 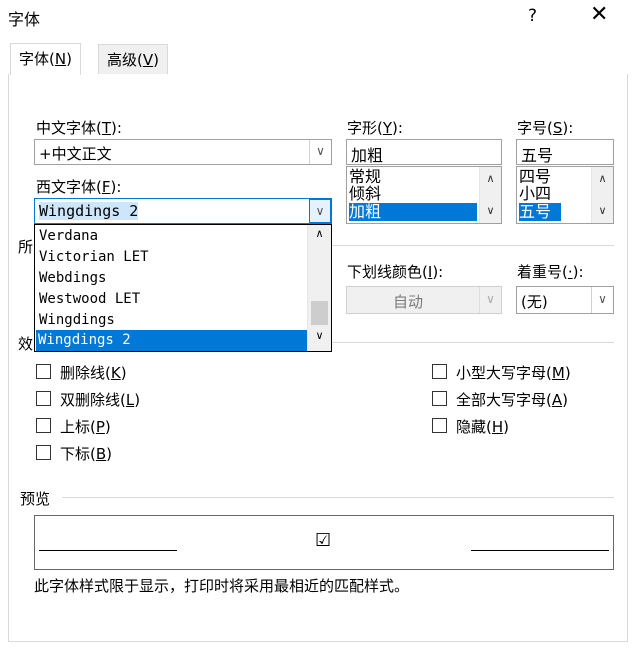 I want to click on tab-advanced-key: V, so click(x=148, y=60).